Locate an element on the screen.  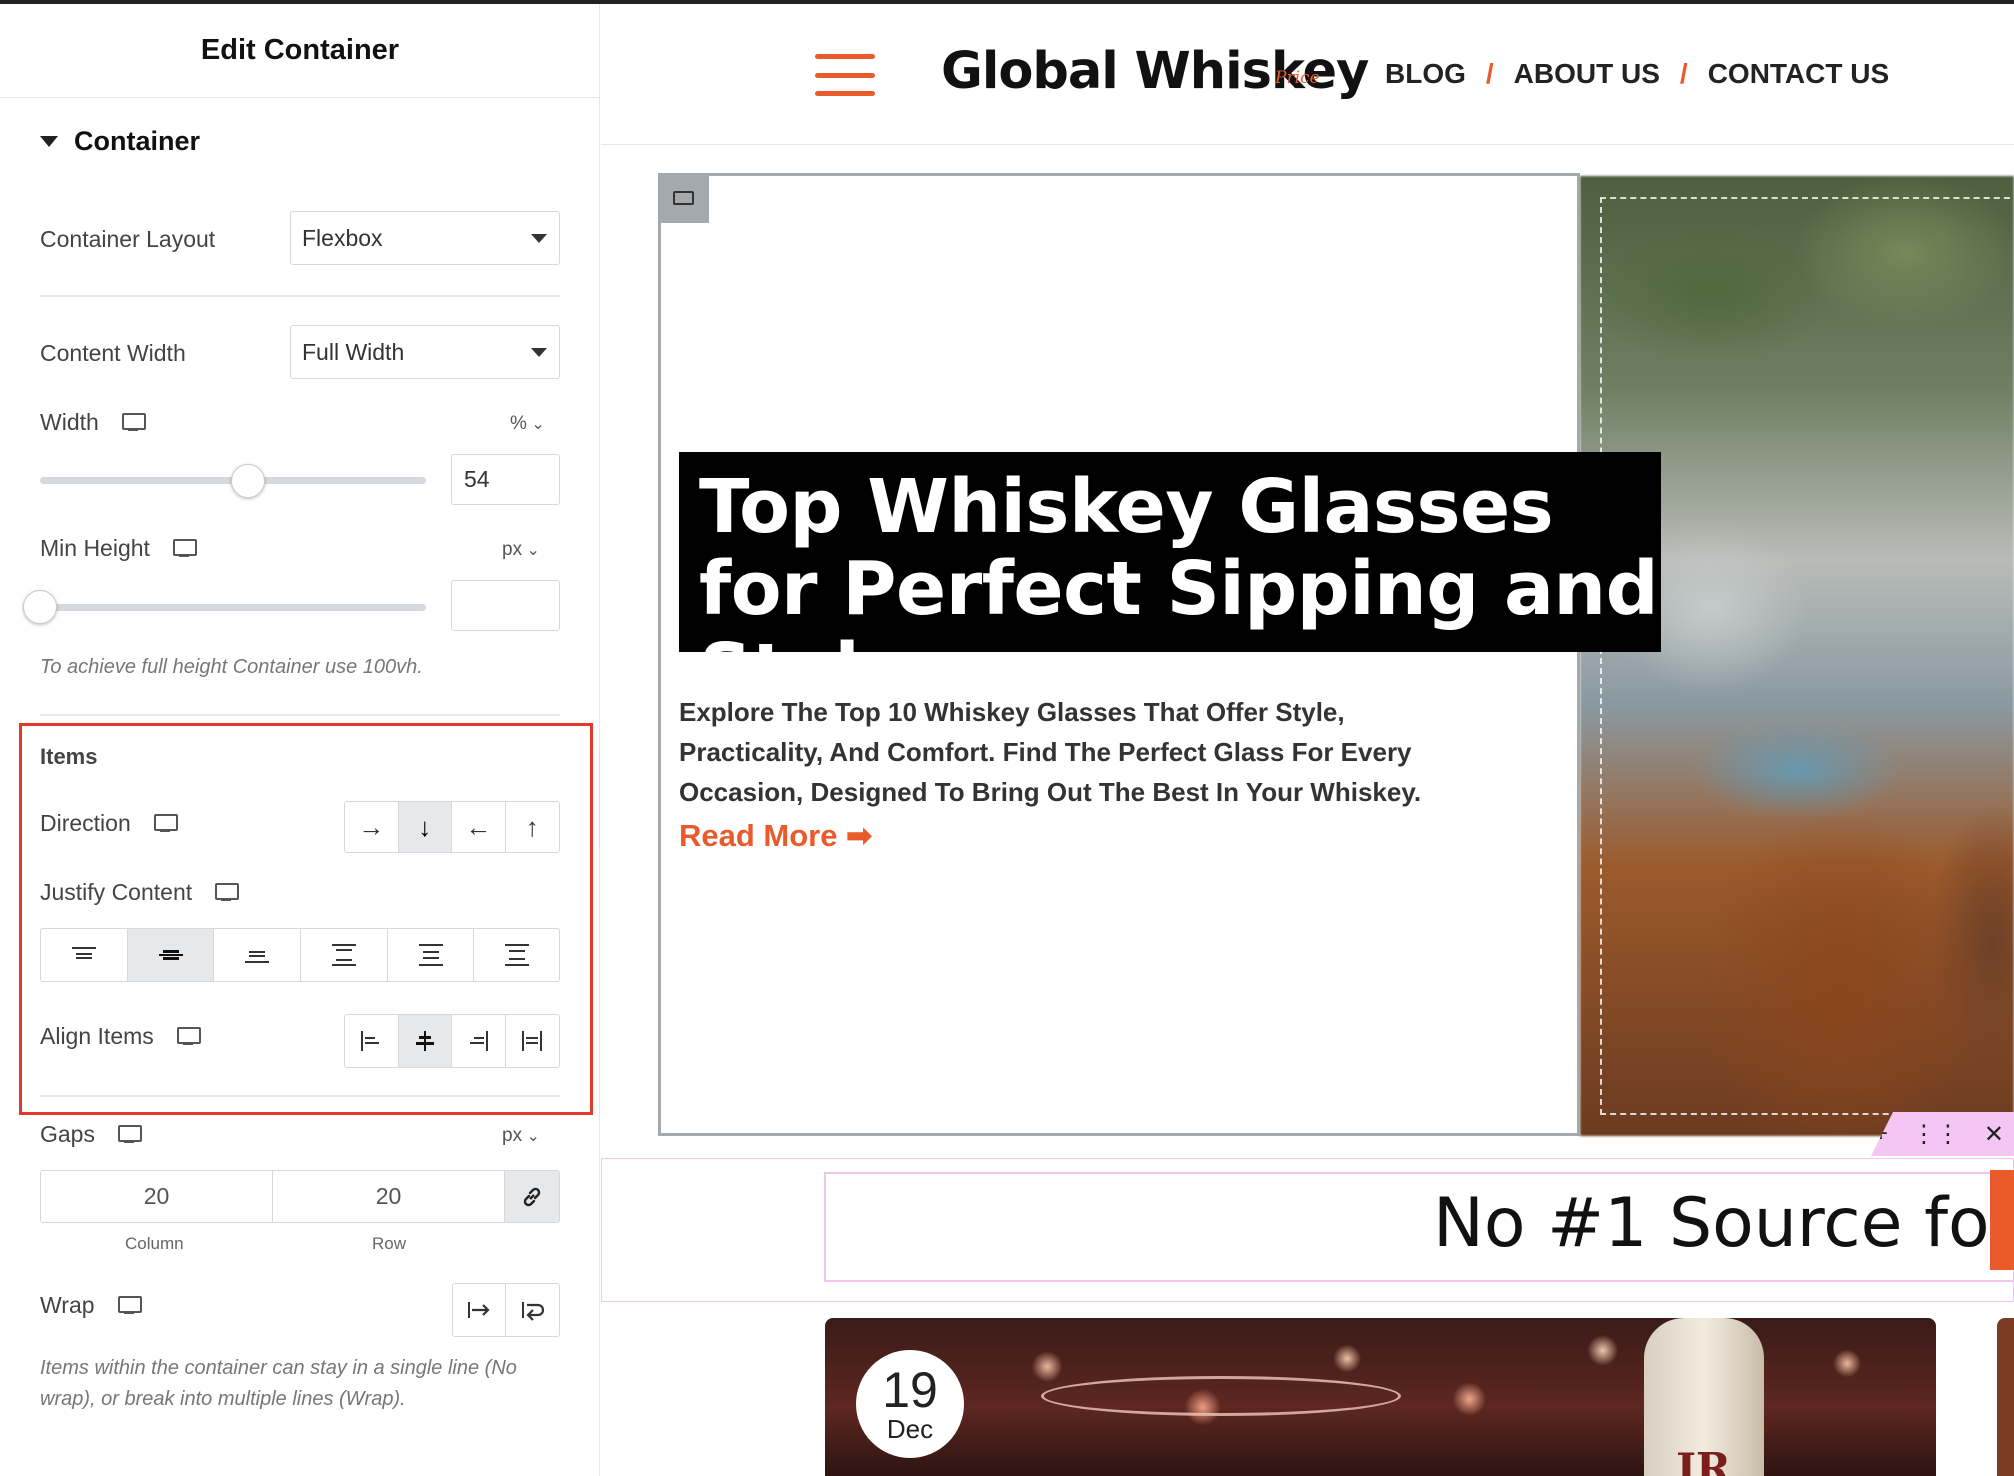
justify-start-icon is located at coordinates (84, 955).